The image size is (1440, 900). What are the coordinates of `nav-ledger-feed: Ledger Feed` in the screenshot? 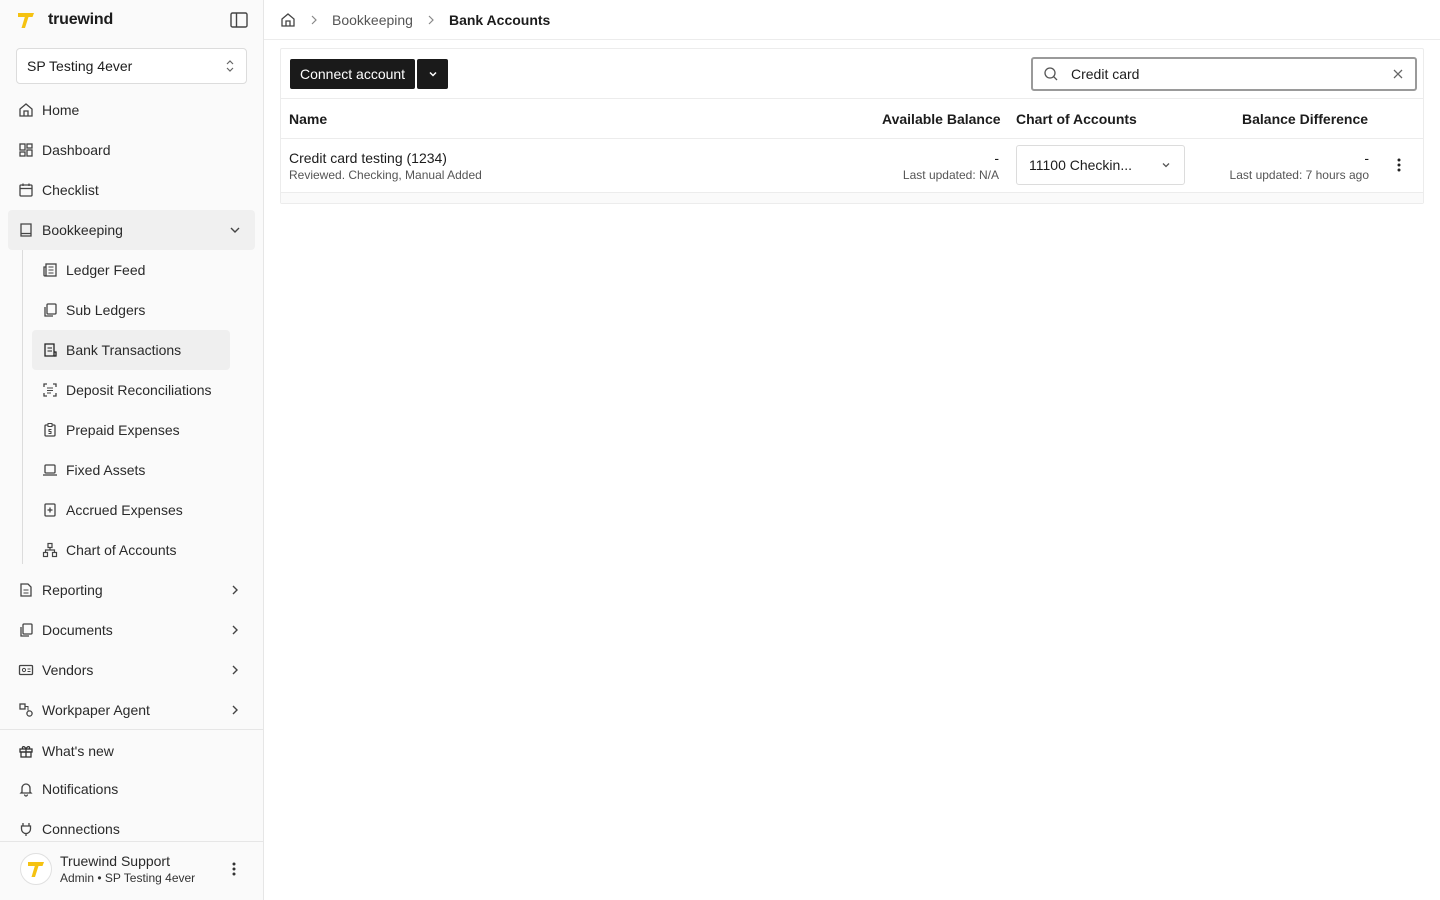 It's located at (131, 270).